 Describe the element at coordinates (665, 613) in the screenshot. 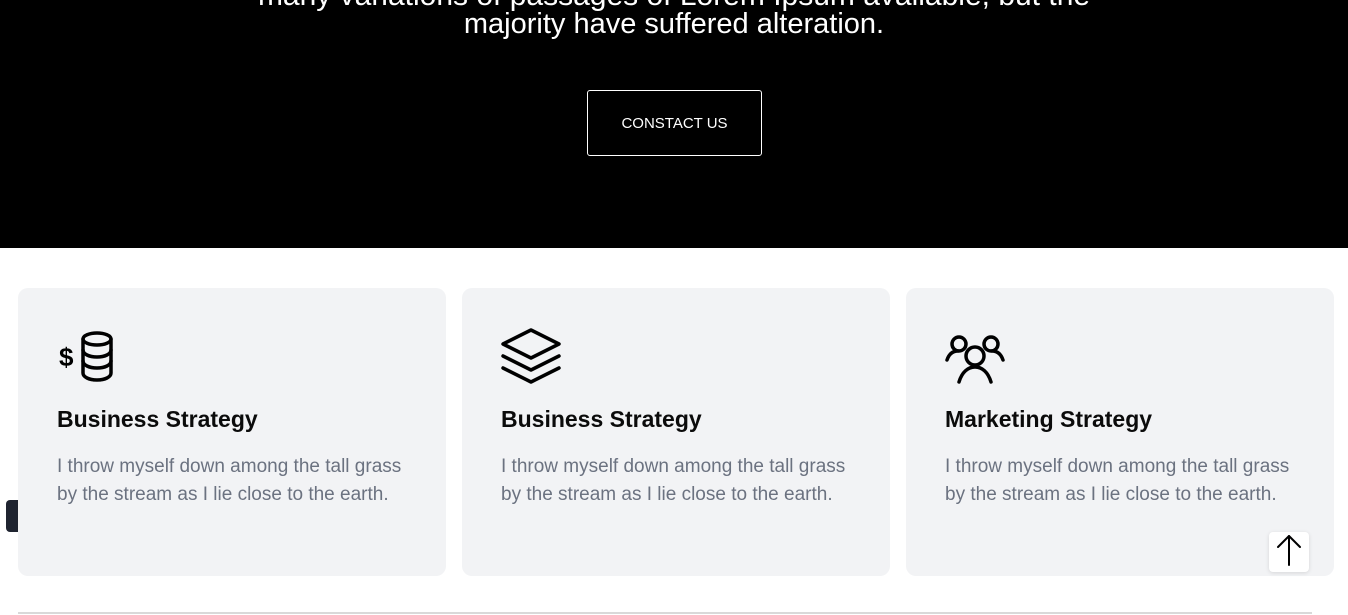

I see `divider` at that location.